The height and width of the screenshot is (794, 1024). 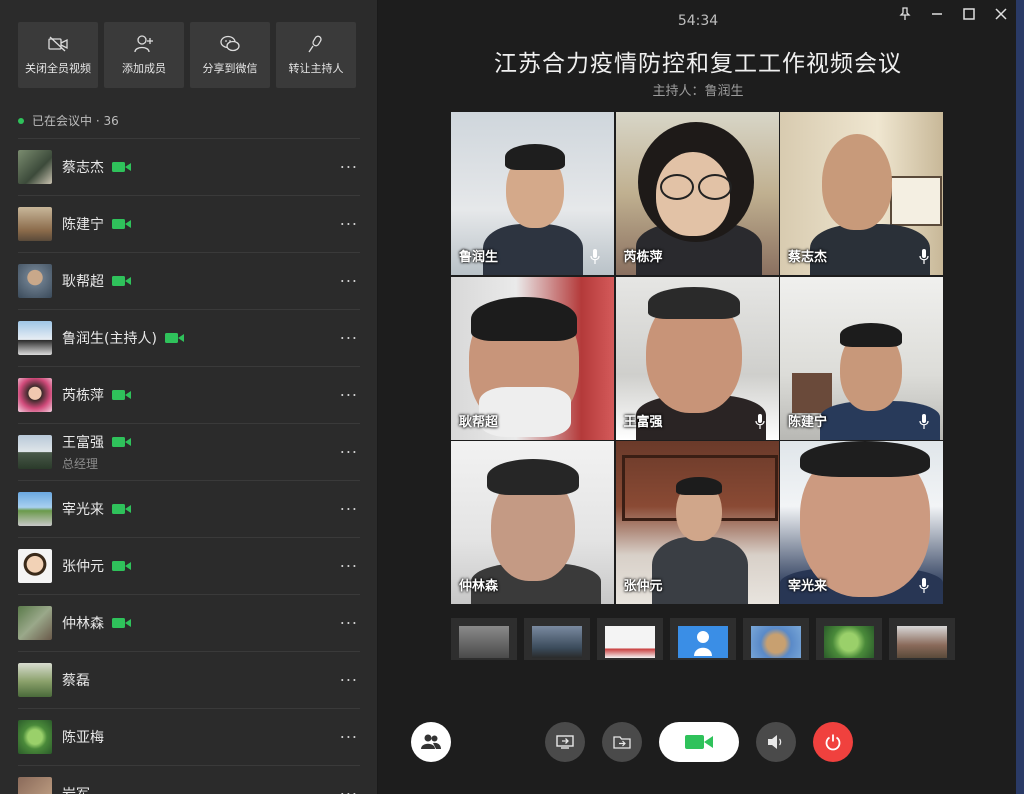 I want to click on tile-name: 王富强, so click(x=643, y=422).